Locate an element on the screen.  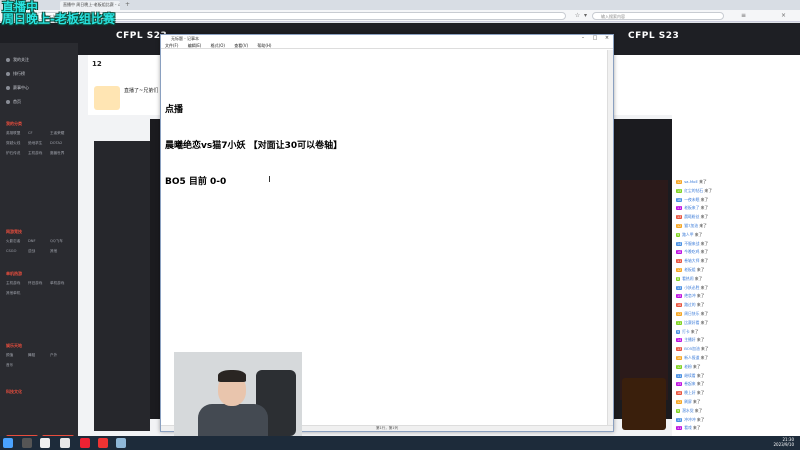
chat-username: 潜水党 is located at coordinates (688, 410).